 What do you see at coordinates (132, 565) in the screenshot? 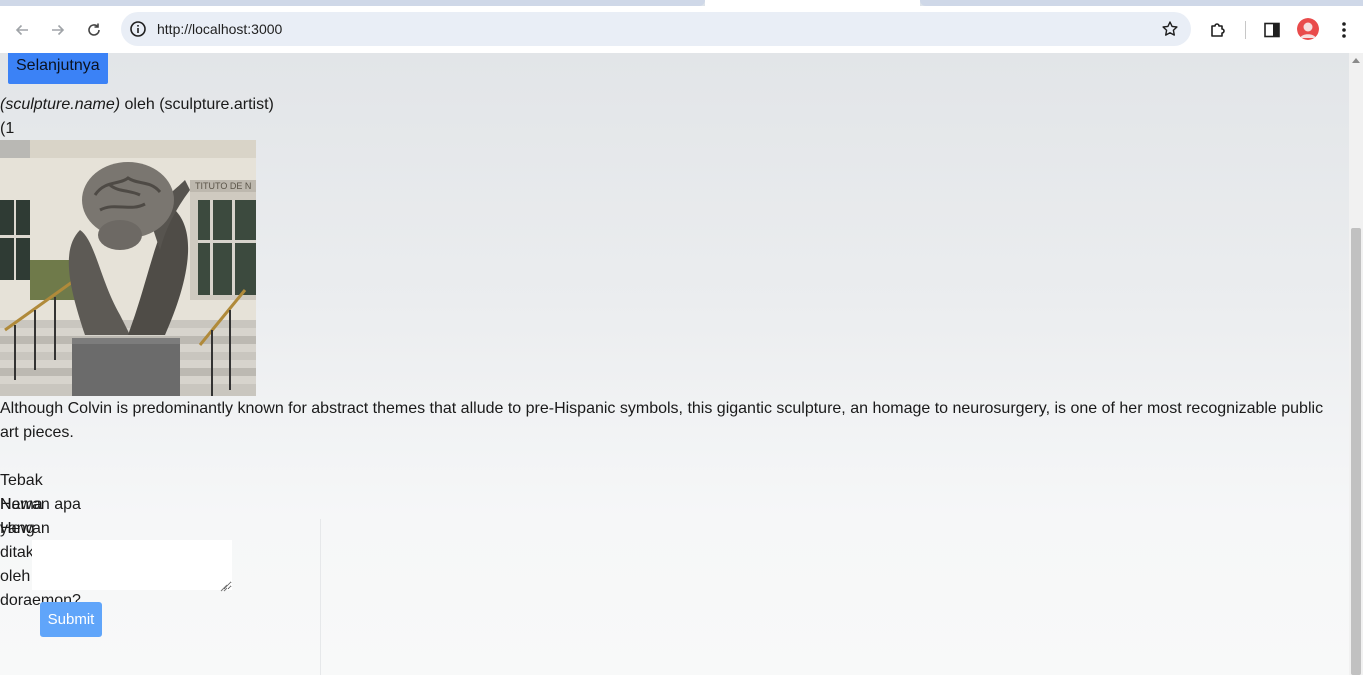
I see `answer-textarea` at bounding box center [132, 565].